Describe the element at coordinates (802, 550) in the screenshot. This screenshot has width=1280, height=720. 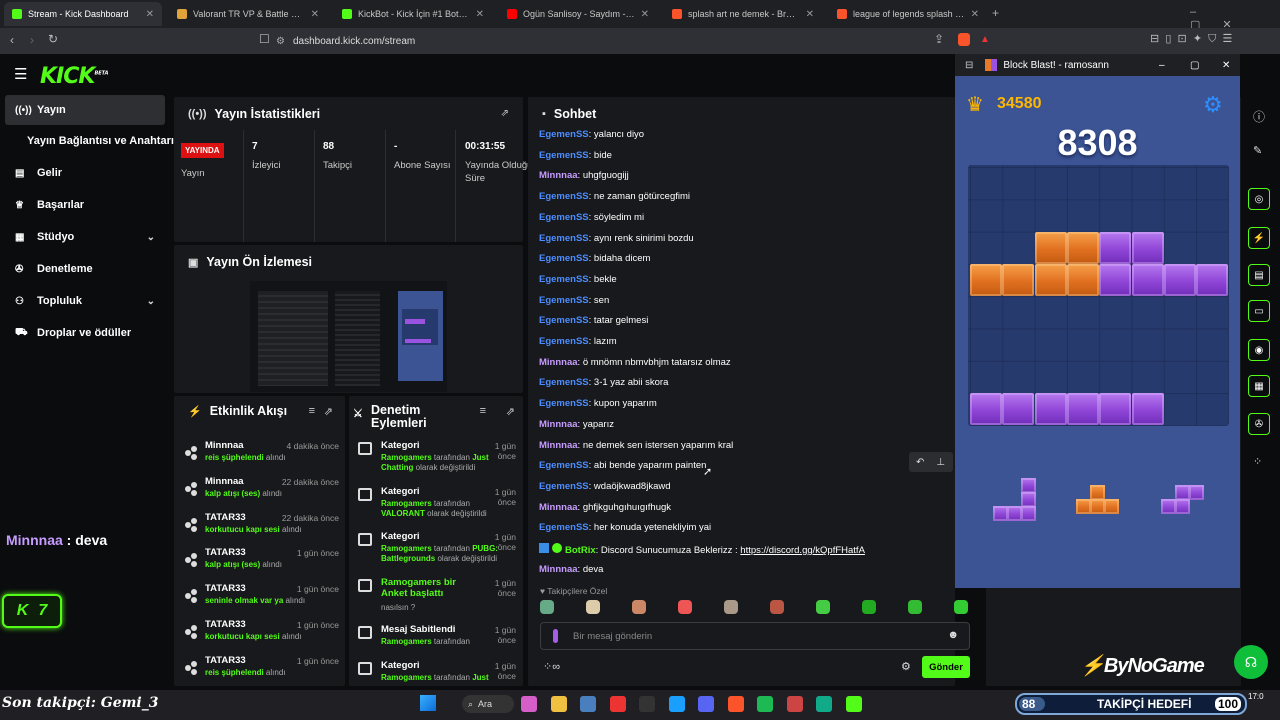
I see `chat-link: https://discord.gg/kQpfFHatfA` at that location.